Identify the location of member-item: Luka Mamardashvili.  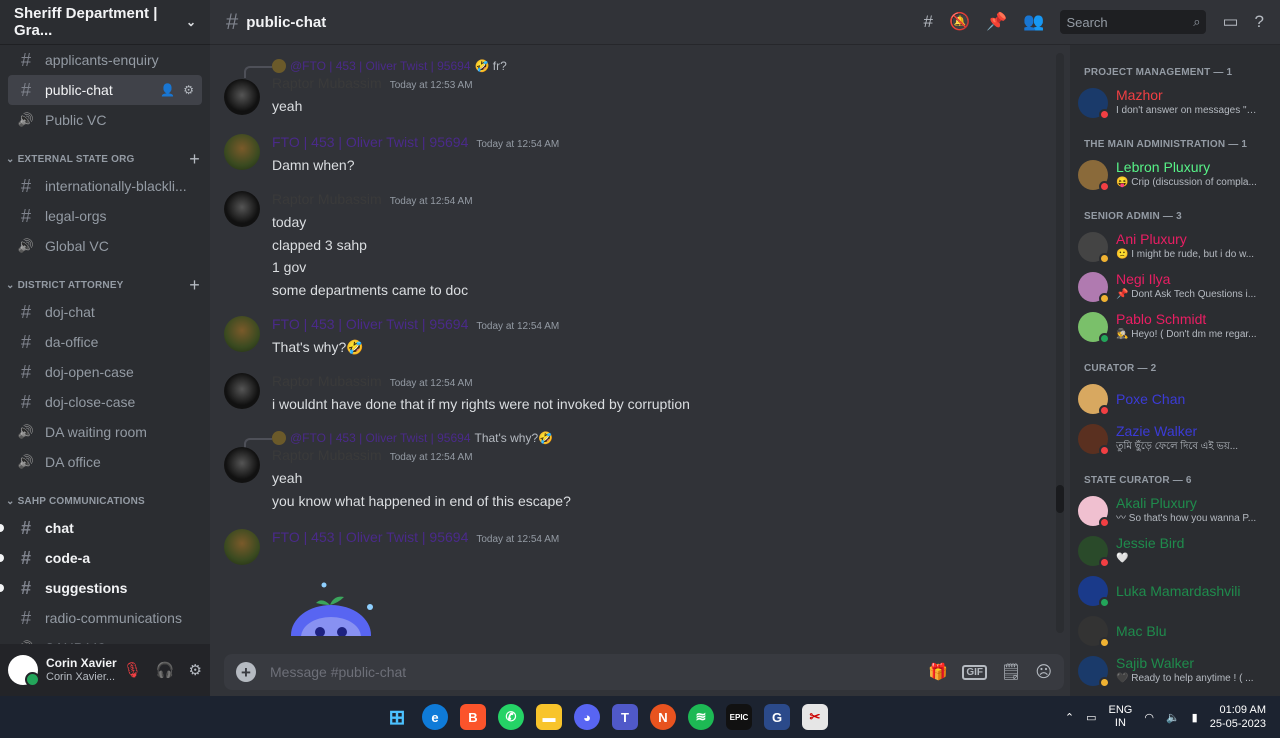
(1175, 591).